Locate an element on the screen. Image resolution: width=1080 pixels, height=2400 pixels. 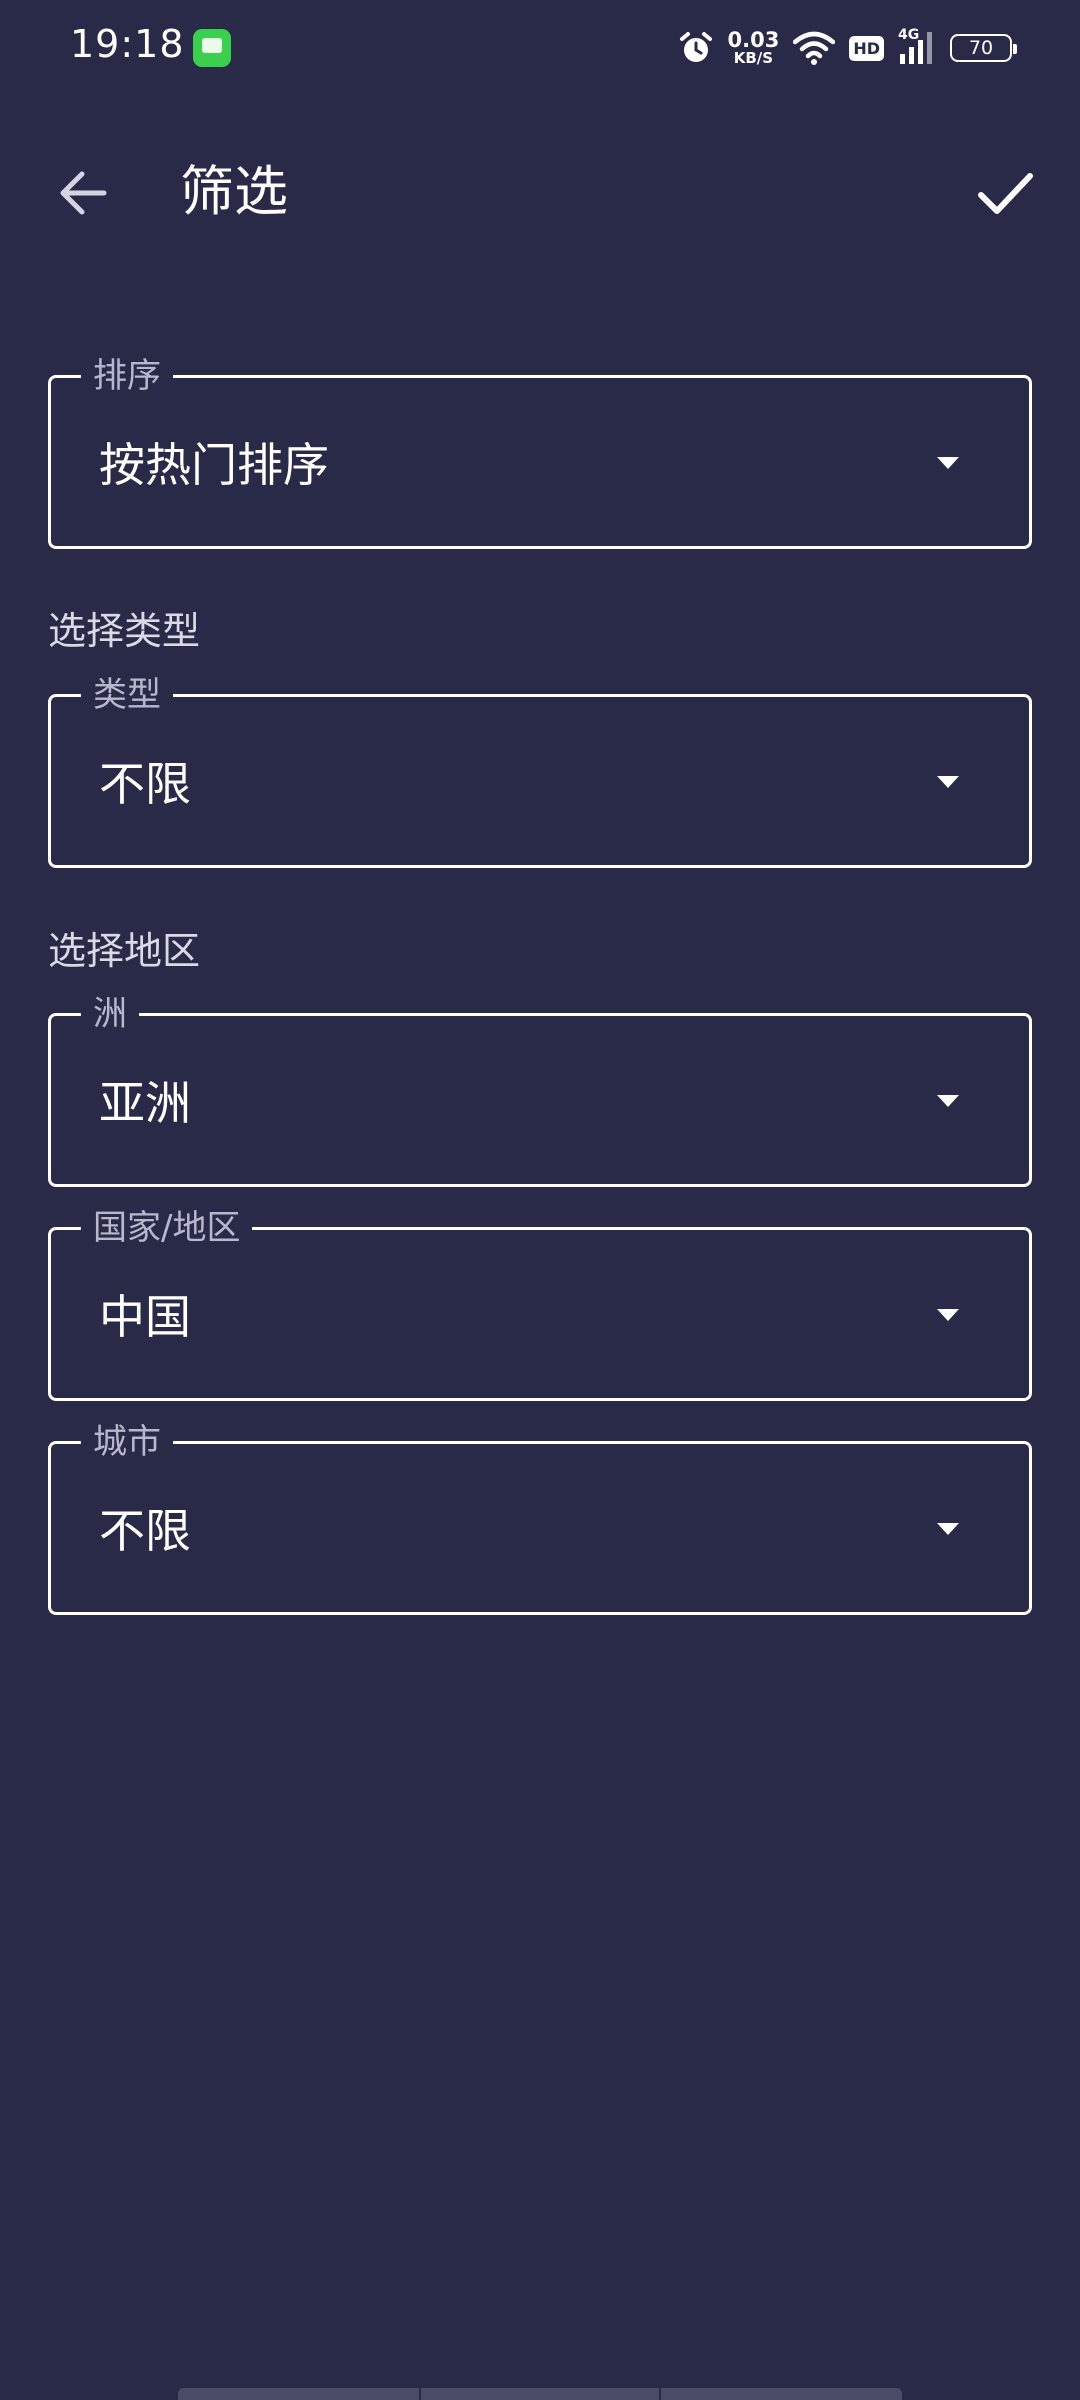
type-label: 类型 is located at coordinates (127, 695).